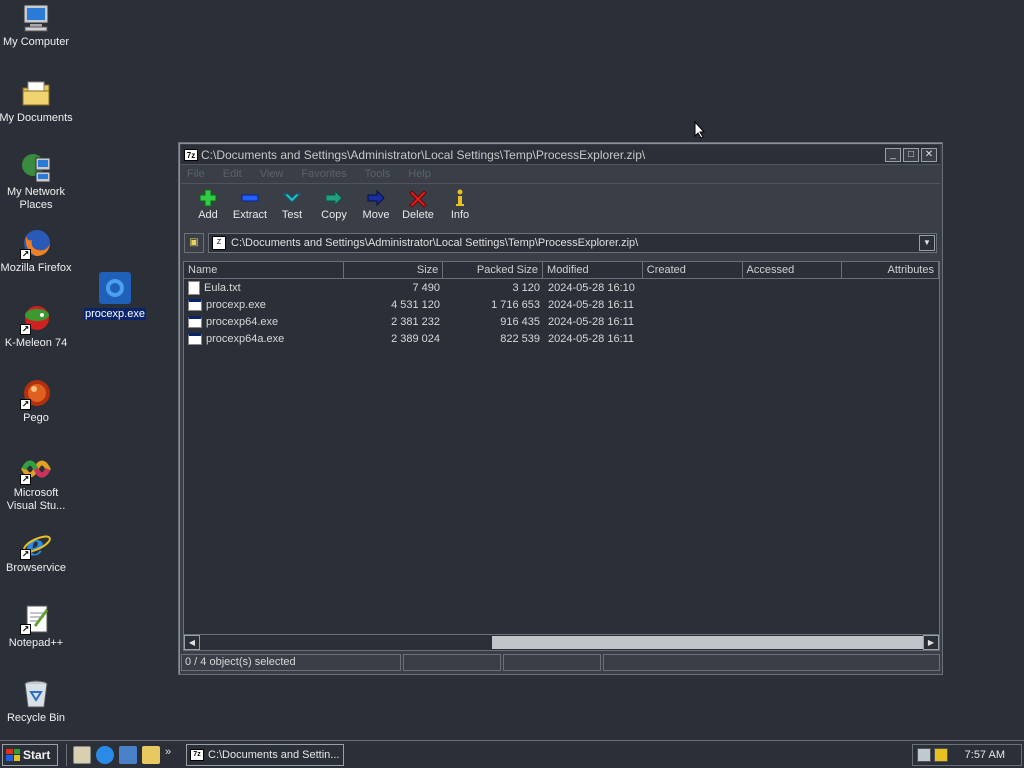 The image size is (1024, 768). Describe the element at coordinates (36, 18) in the screenshot. I see `computer-icon` at that location.